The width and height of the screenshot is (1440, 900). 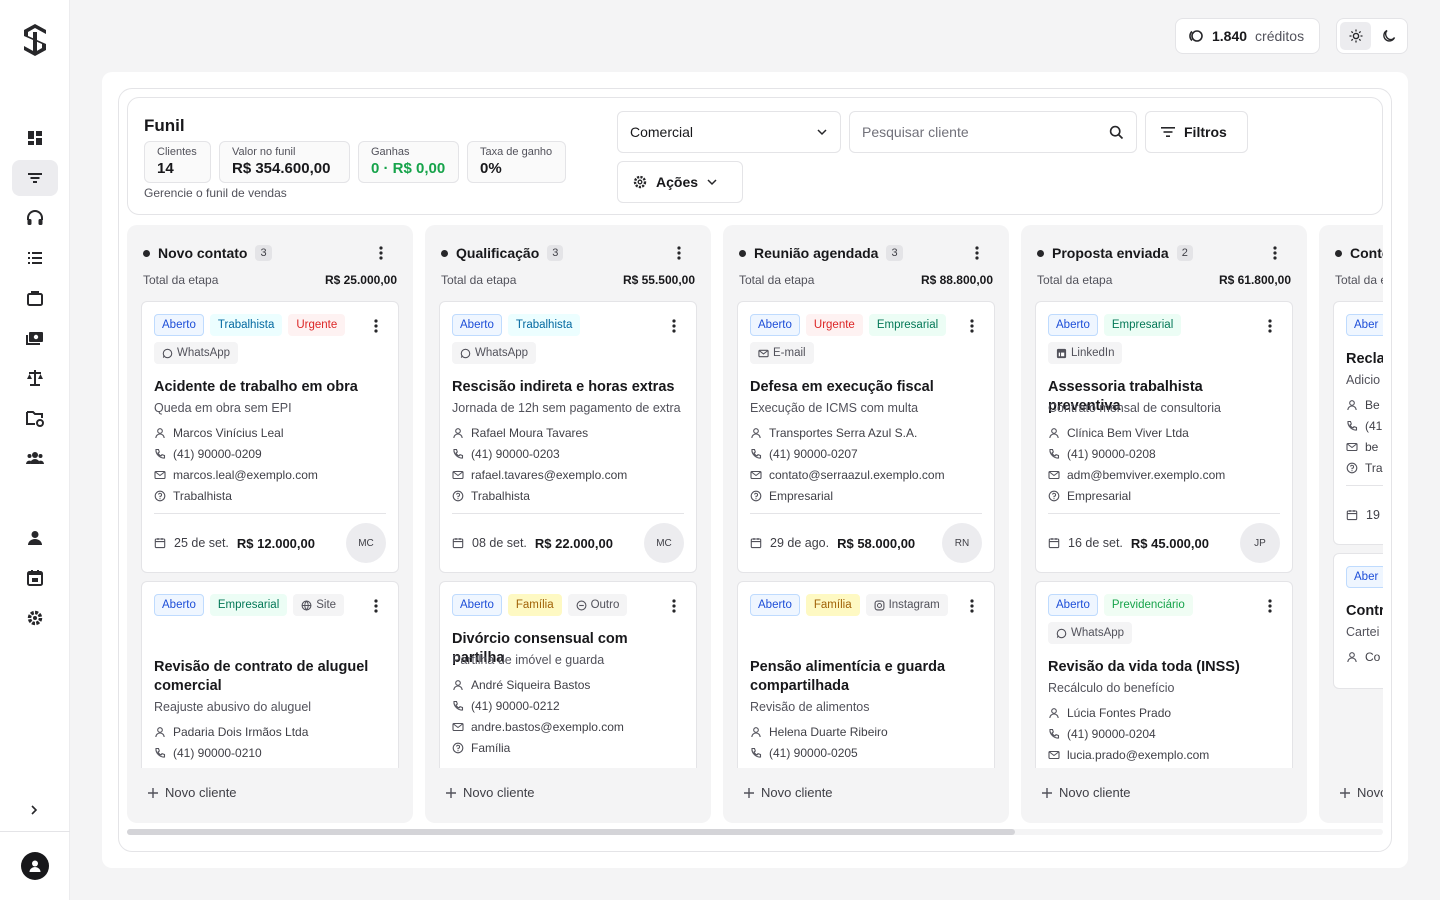 I want to click on nav-folders, so click(x=35, y=418).